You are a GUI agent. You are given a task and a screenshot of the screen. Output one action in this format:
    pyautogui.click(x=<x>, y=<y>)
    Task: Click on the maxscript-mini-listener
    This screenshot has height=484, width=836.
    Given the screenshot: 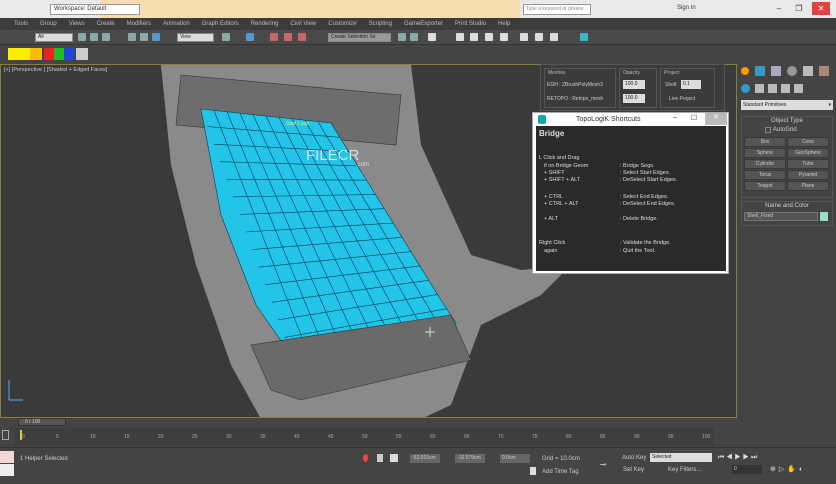 What is the action you would take?
    pyautogui.click(x=7, y=470)
    